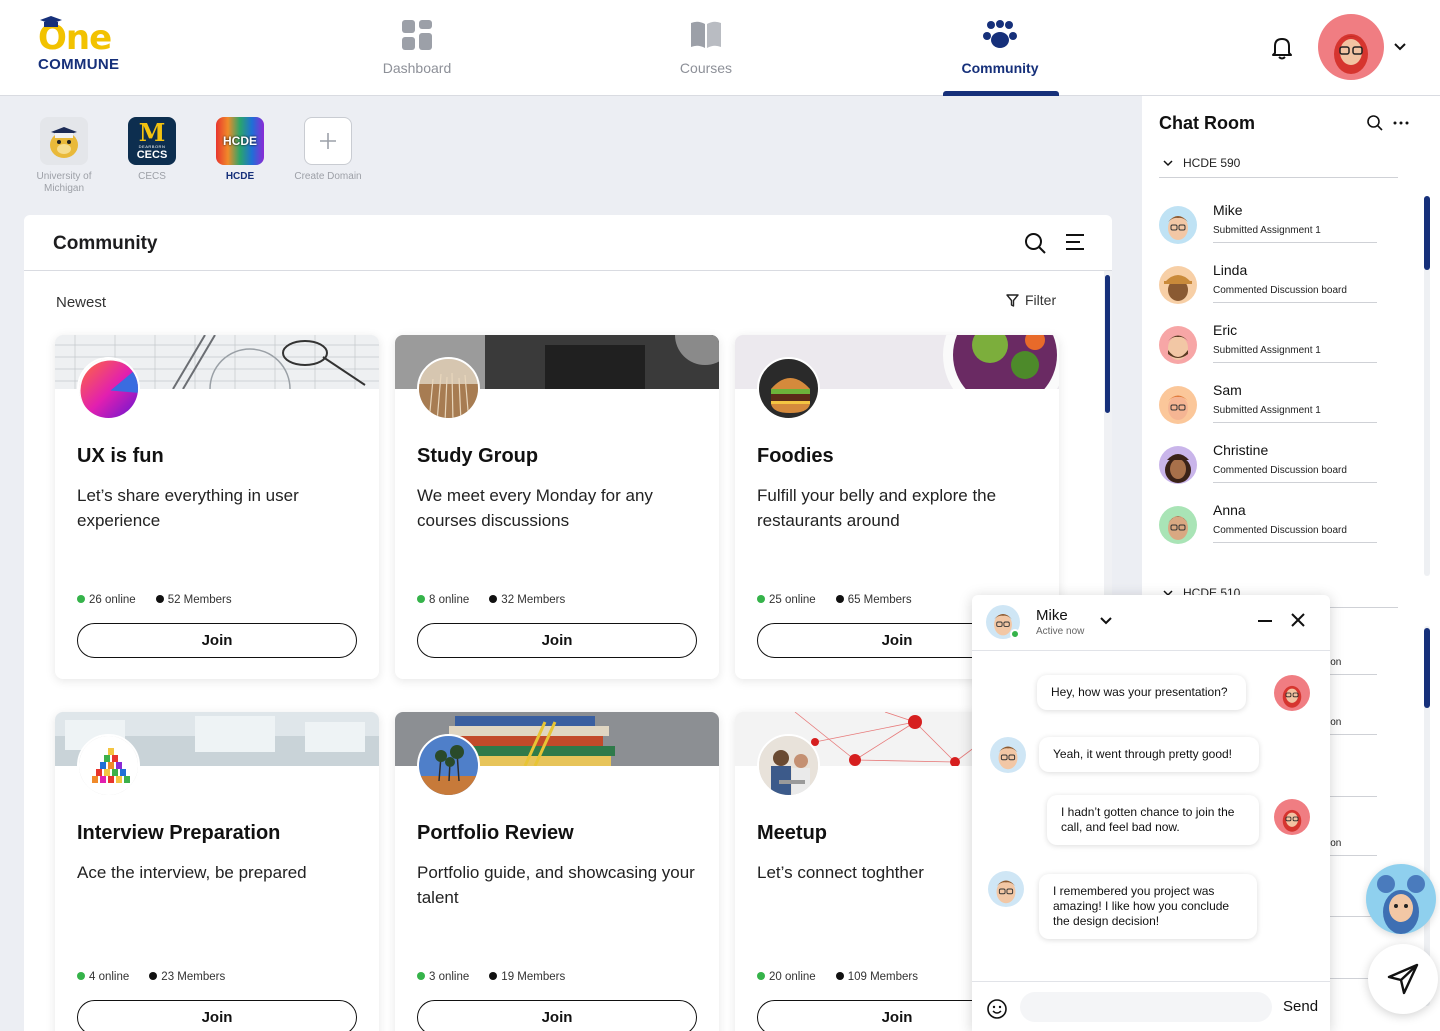 The height and width of the screenshot is (1031, 1440). I want to click on person-name: Anna, so click(1229, 510).